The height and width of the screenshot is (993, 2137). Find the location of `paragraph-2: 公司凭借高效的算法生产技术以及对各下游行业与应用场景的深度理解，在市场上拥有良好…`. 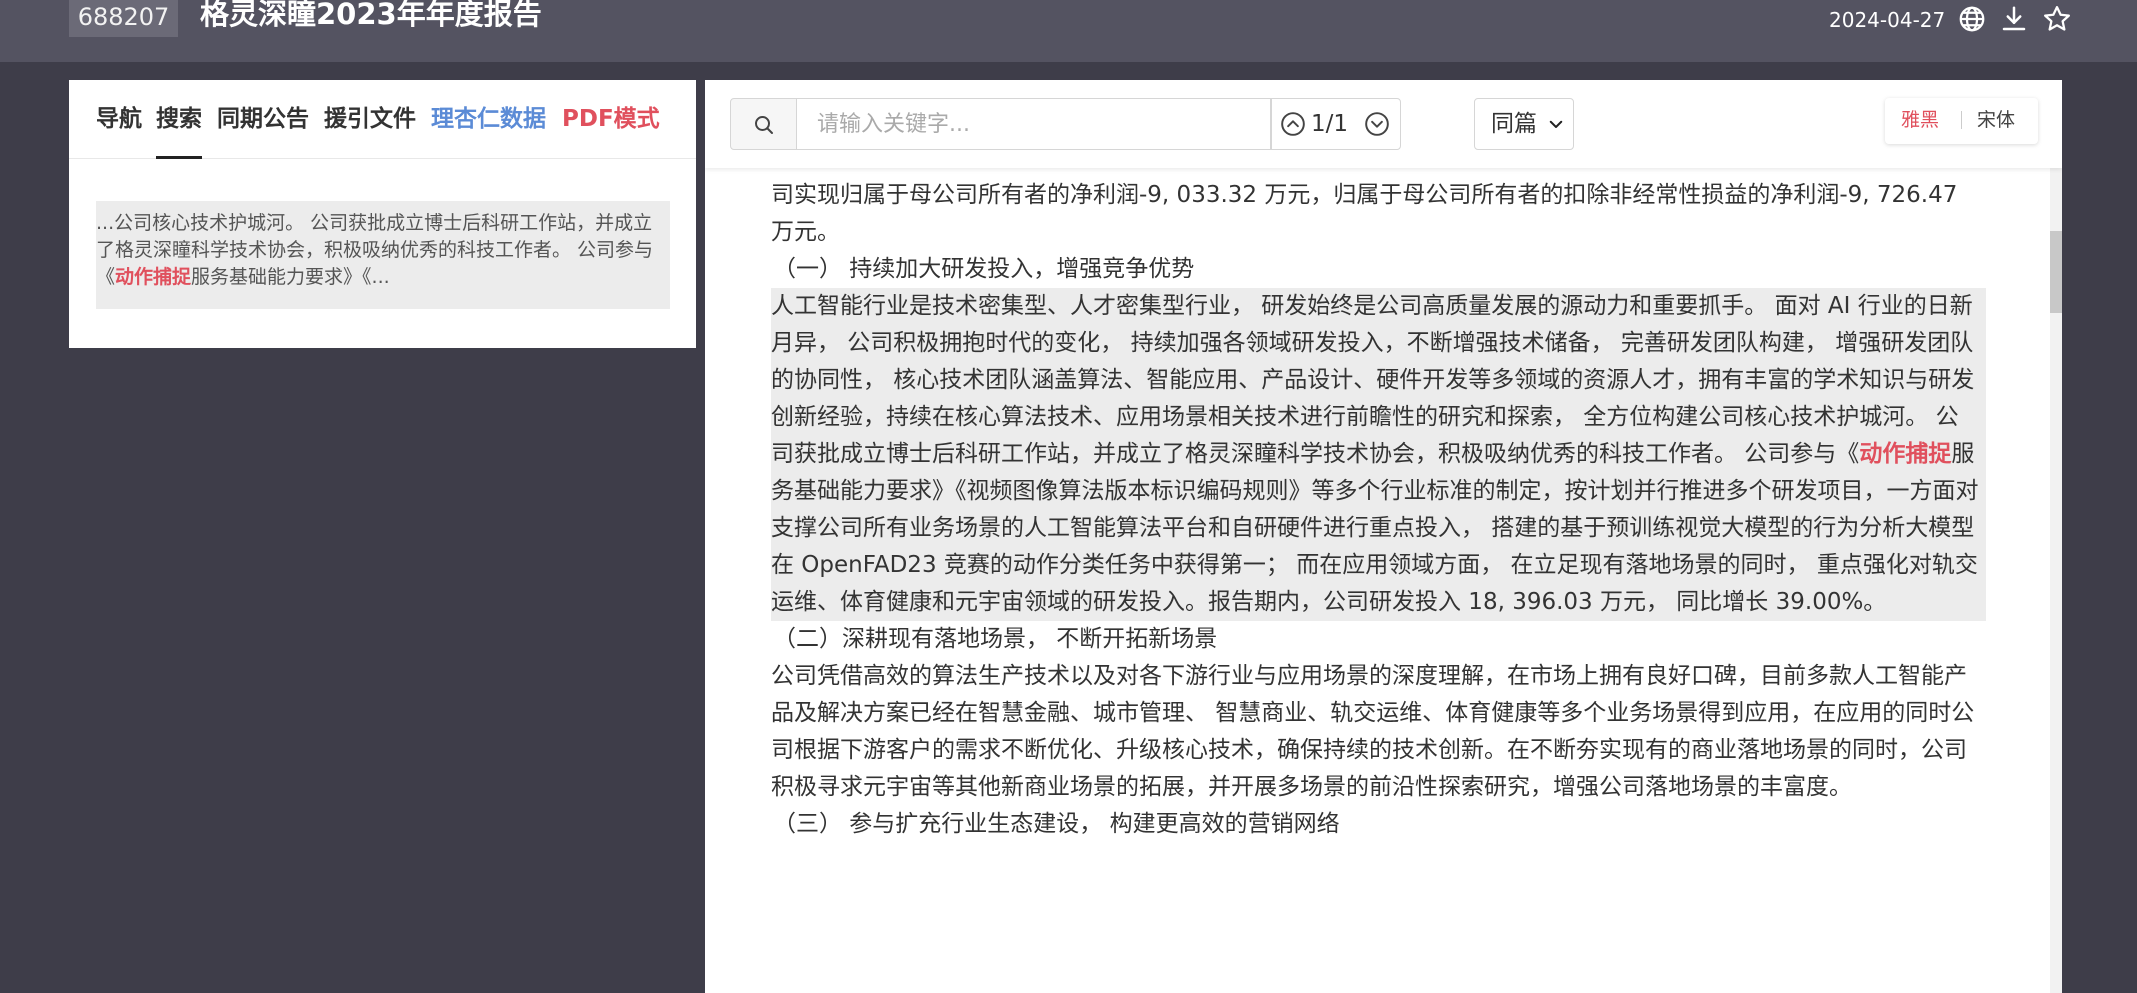

paragraph-2: 公司凭借高效的算法生产技术以及对各下游行业与应用场景的深度理解，在市场上拥有良好… is located at coordinates (1373, 731).